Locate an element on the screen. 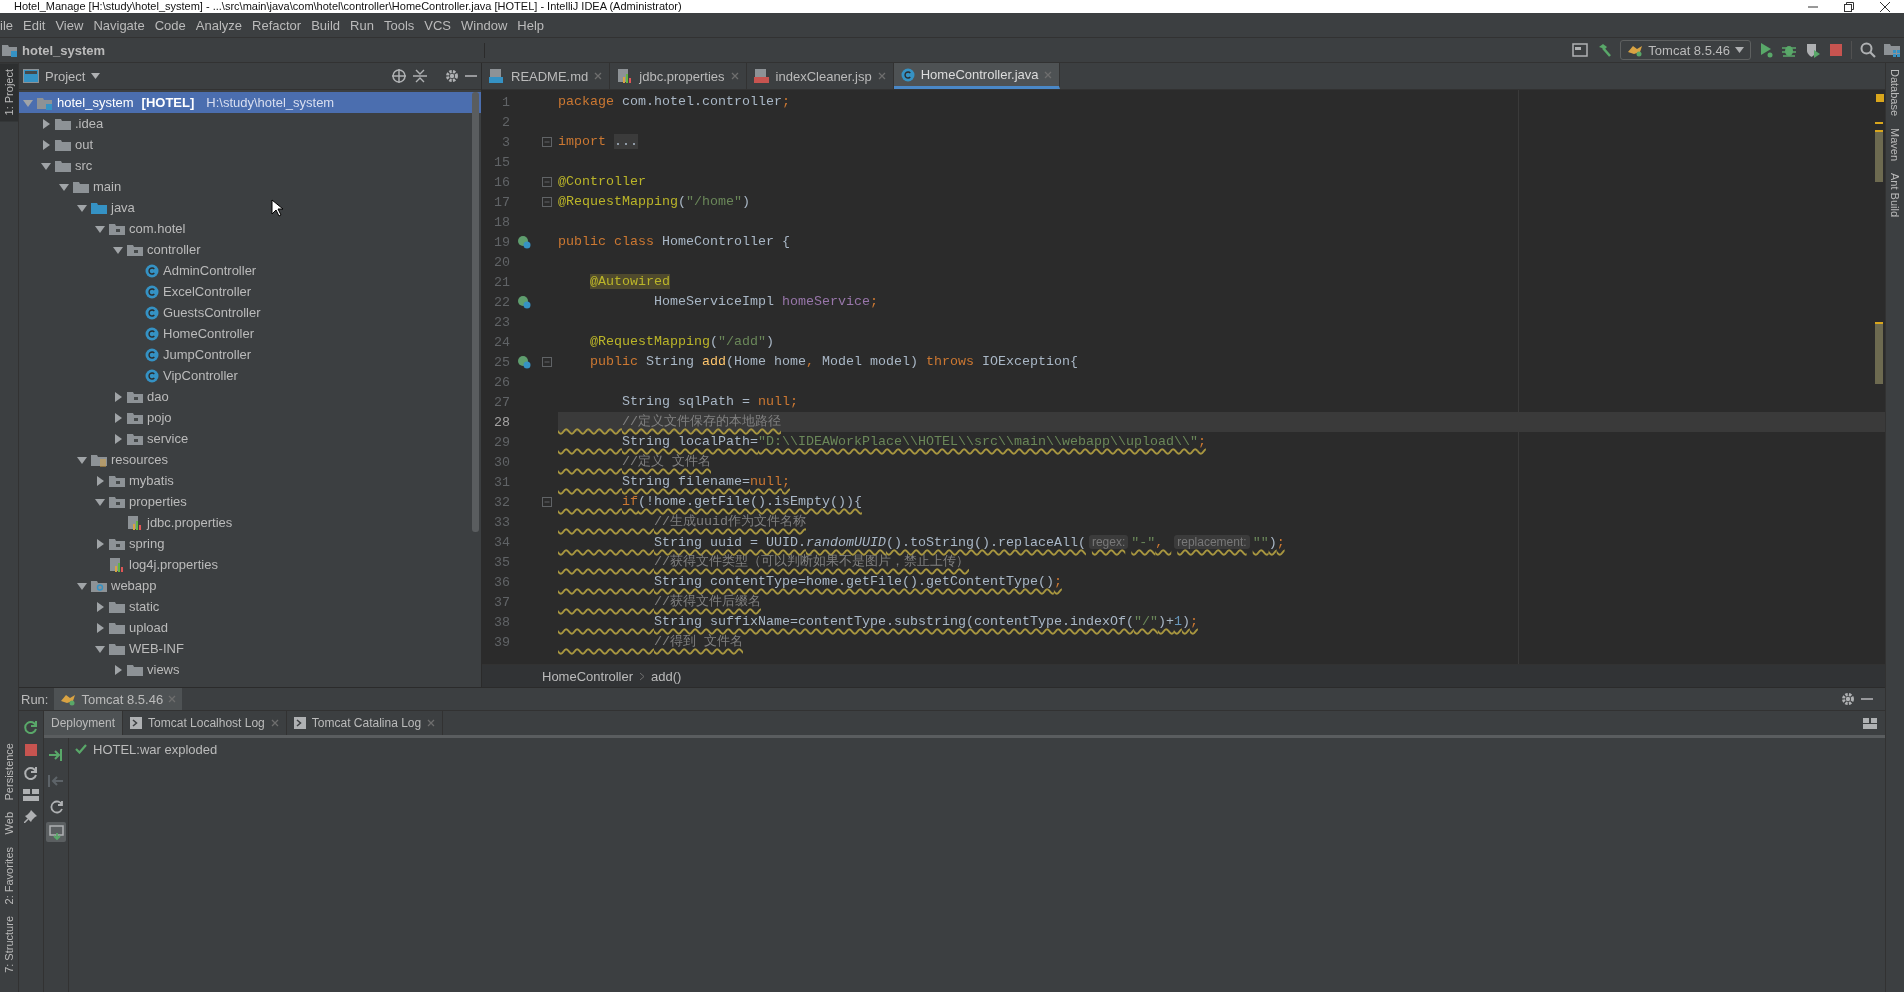  tree-item: mybatis is located at coordinates (250, 480).